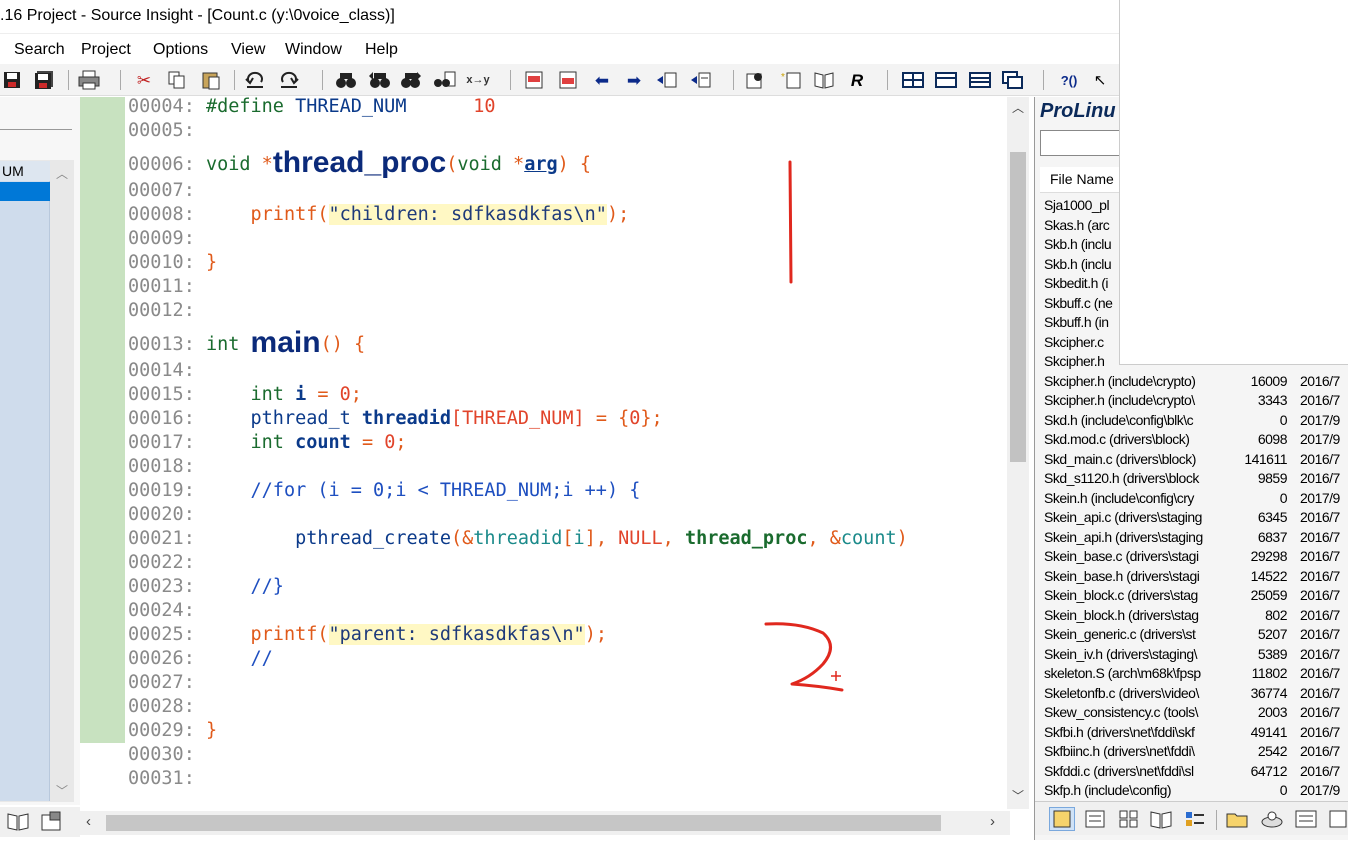  What do you see at coordinates (755, 80) in the screenshot?
I see `lookup-icon` at bounding box center [755, 80].